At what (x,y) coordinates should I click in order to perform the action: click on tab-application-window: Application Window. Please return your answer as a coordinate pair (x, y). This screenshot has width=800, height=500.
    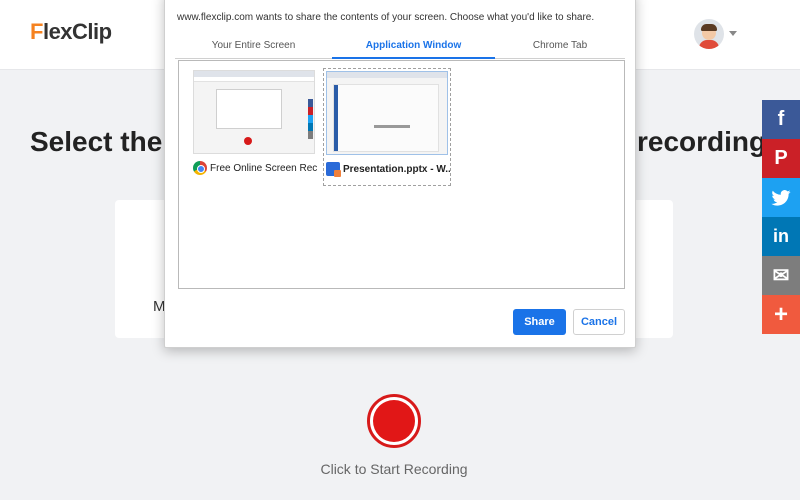
    Looking at the image, I should click on (413, 46).